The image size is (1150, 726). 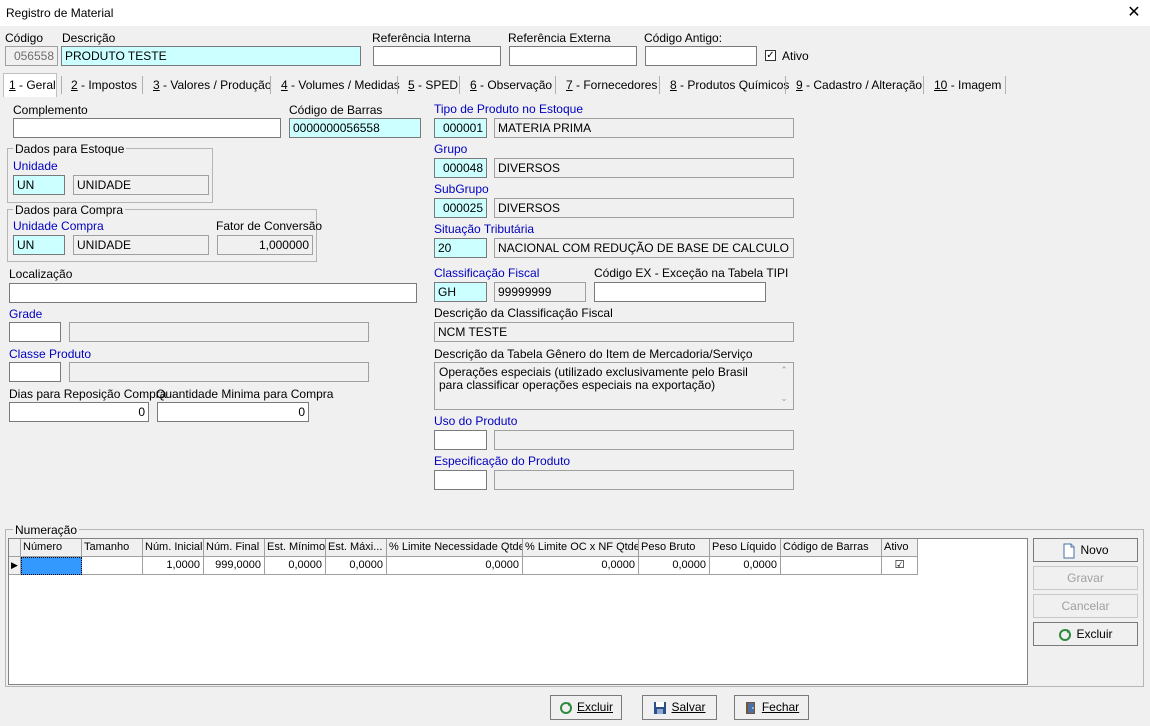 I want to click on cell-numero, so click(x=51, y=566).